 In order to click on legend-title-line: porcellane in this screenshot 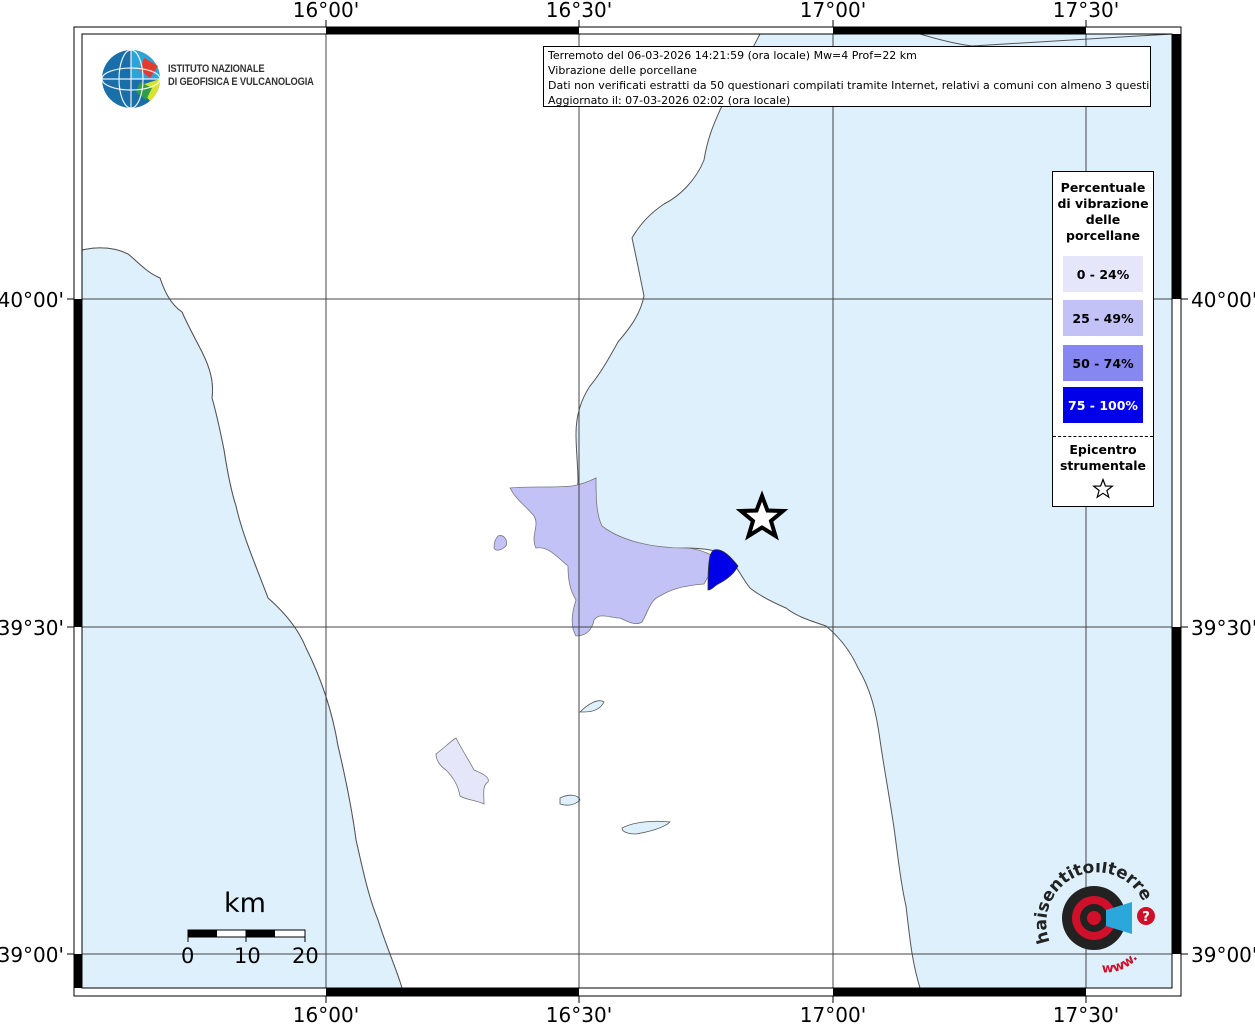, I will do `click(1103, 235)`.